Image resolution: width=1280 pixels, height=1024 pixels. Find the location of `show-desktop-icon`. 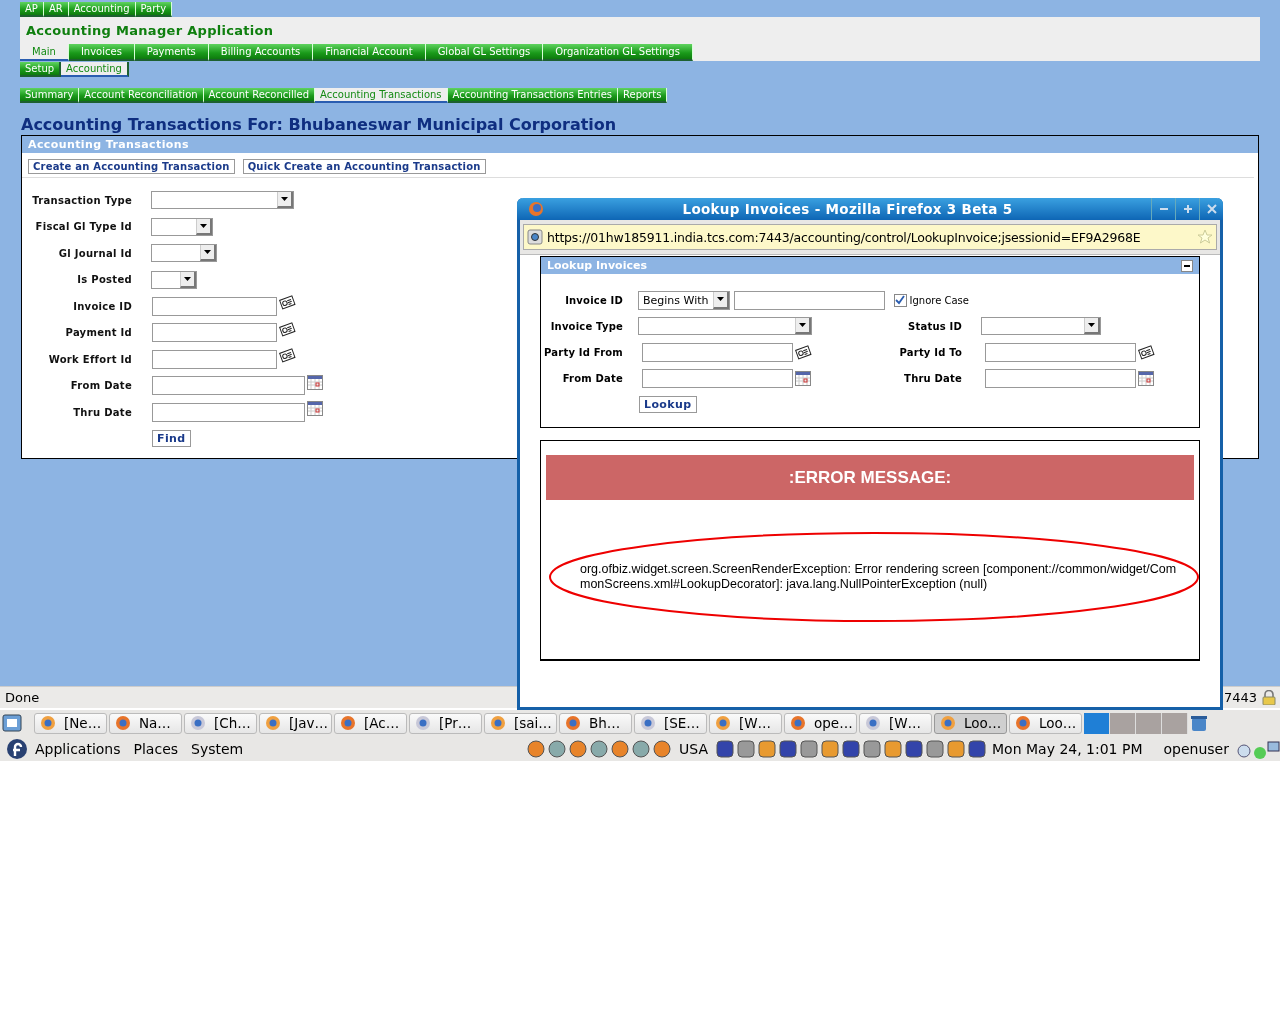

show-desktop-icon is located at coordinates (12, 723).